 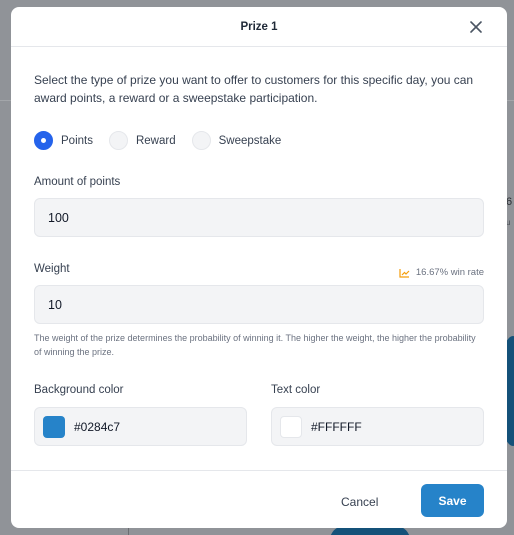 What do you see at coordinates (336, 426) in the screenshot?
I see `text-color-value: #FFFFFF` at bounding box center [336, 426].